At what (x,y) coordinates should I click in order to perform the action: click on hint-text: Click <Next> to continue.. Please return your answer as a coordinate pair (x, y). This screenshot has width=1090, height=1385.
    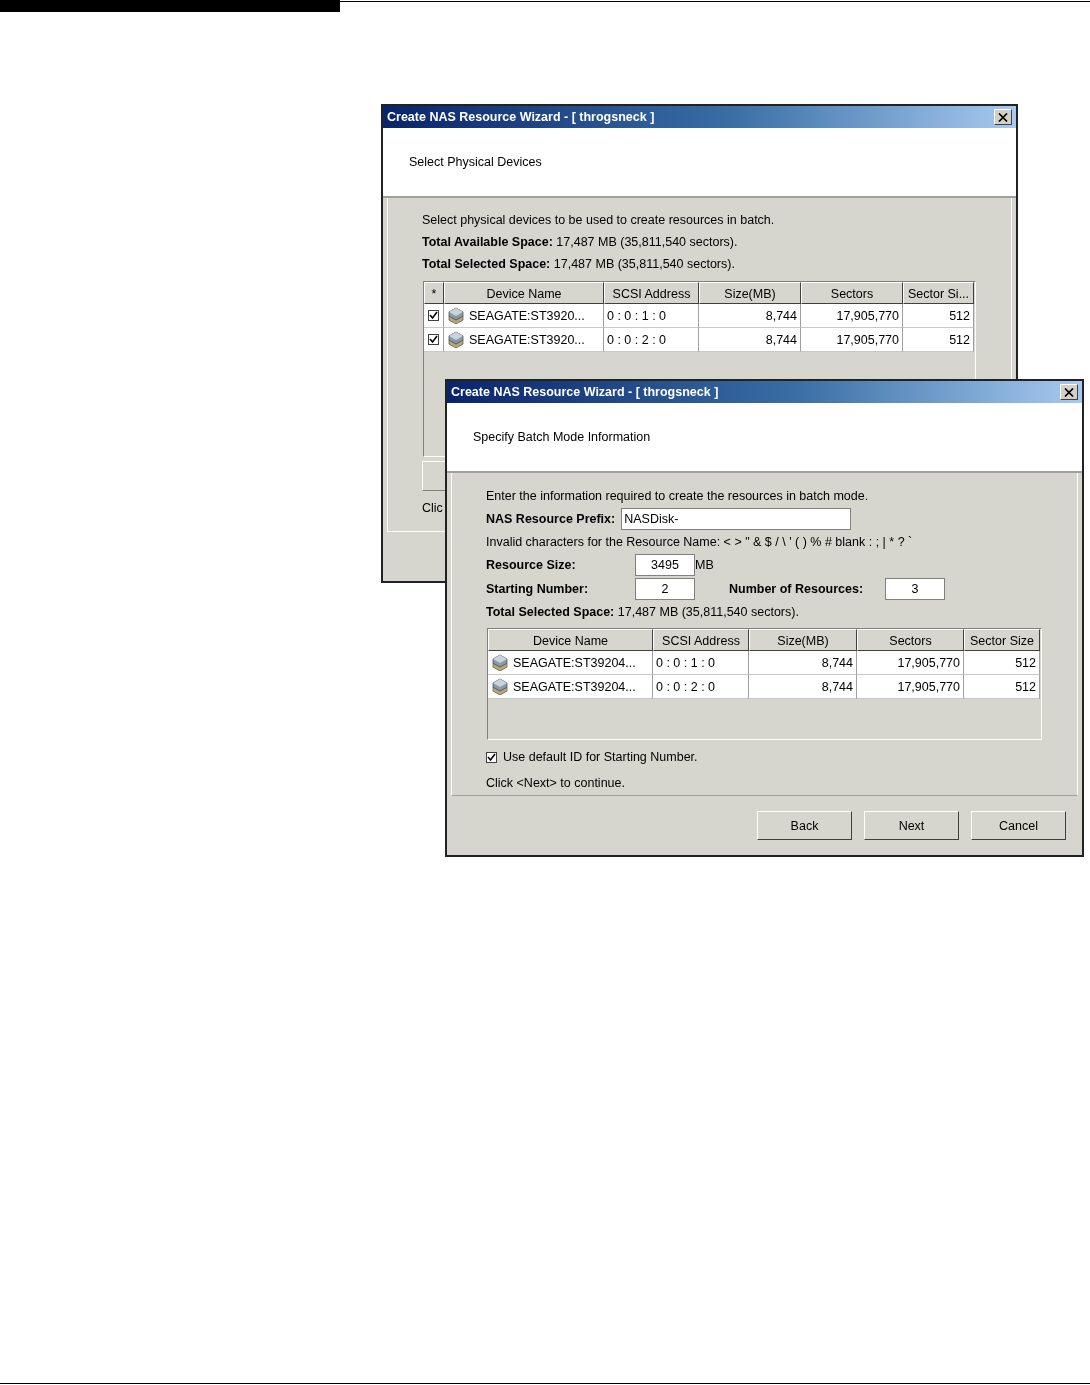
    Looking at the image, I should click on (556, 783).